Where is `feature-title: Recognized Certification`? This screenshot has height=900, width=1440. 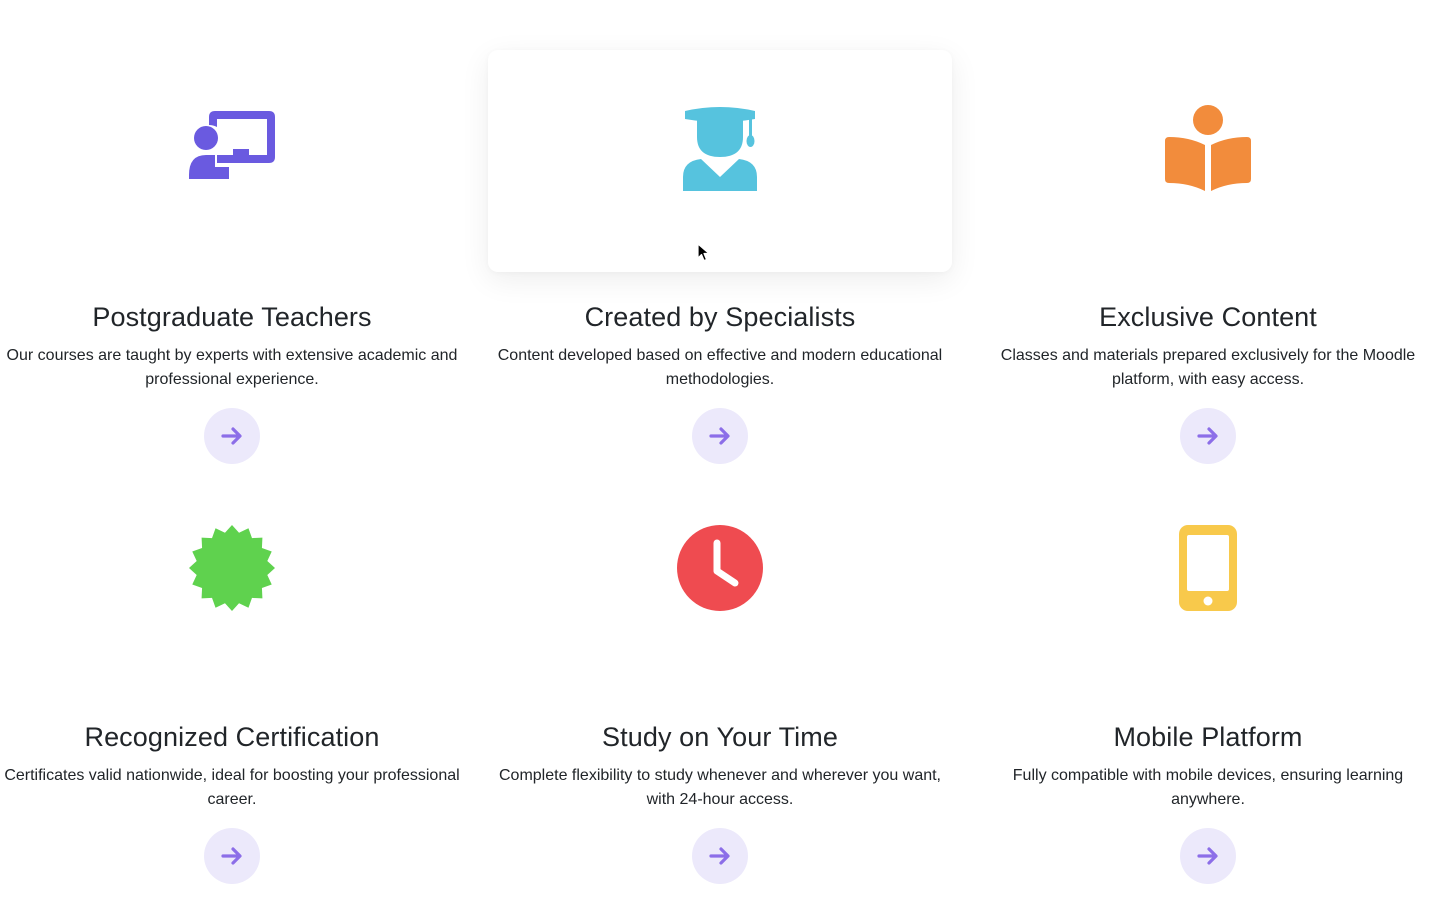 feature-title: Recognized Certification is located at coordinates (232, 737).